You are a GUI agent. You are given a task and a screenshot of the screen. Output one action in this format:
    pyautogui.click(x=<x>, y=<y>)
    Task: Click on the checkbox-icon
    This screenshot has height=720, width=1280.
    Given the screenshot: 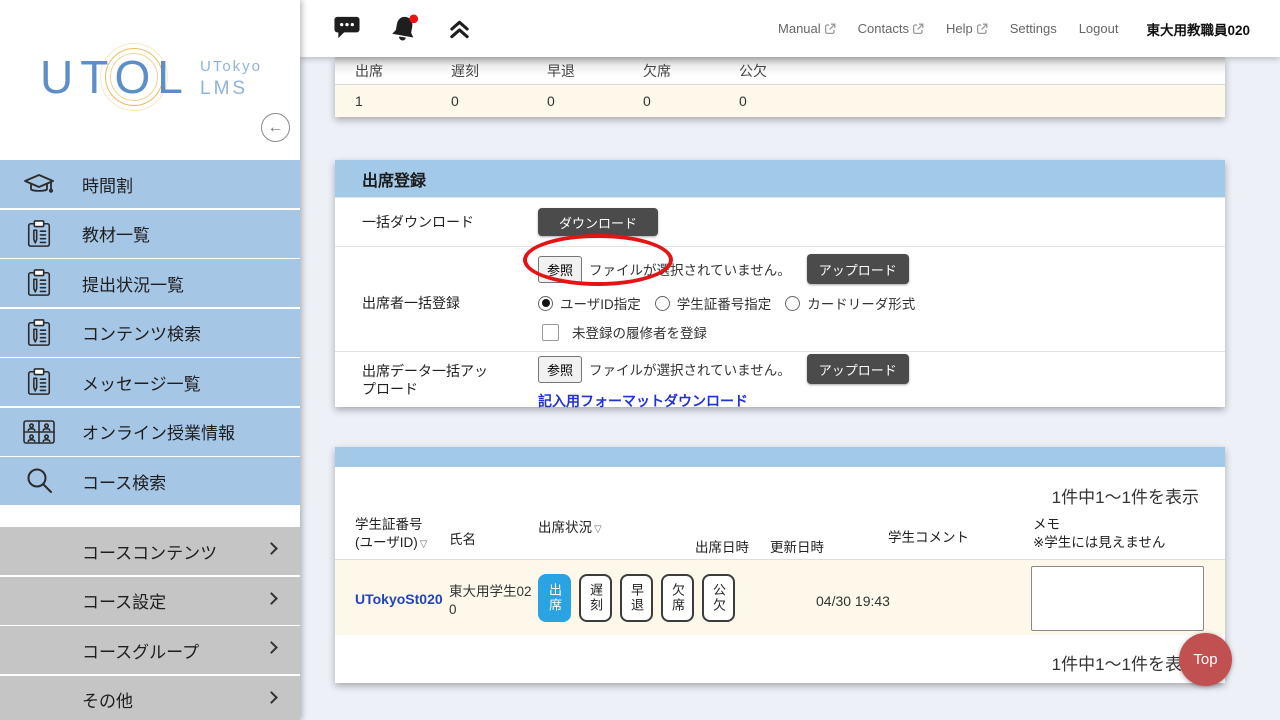 What is the action you would take?
    pyautogui.click(x=550, y=332)
    